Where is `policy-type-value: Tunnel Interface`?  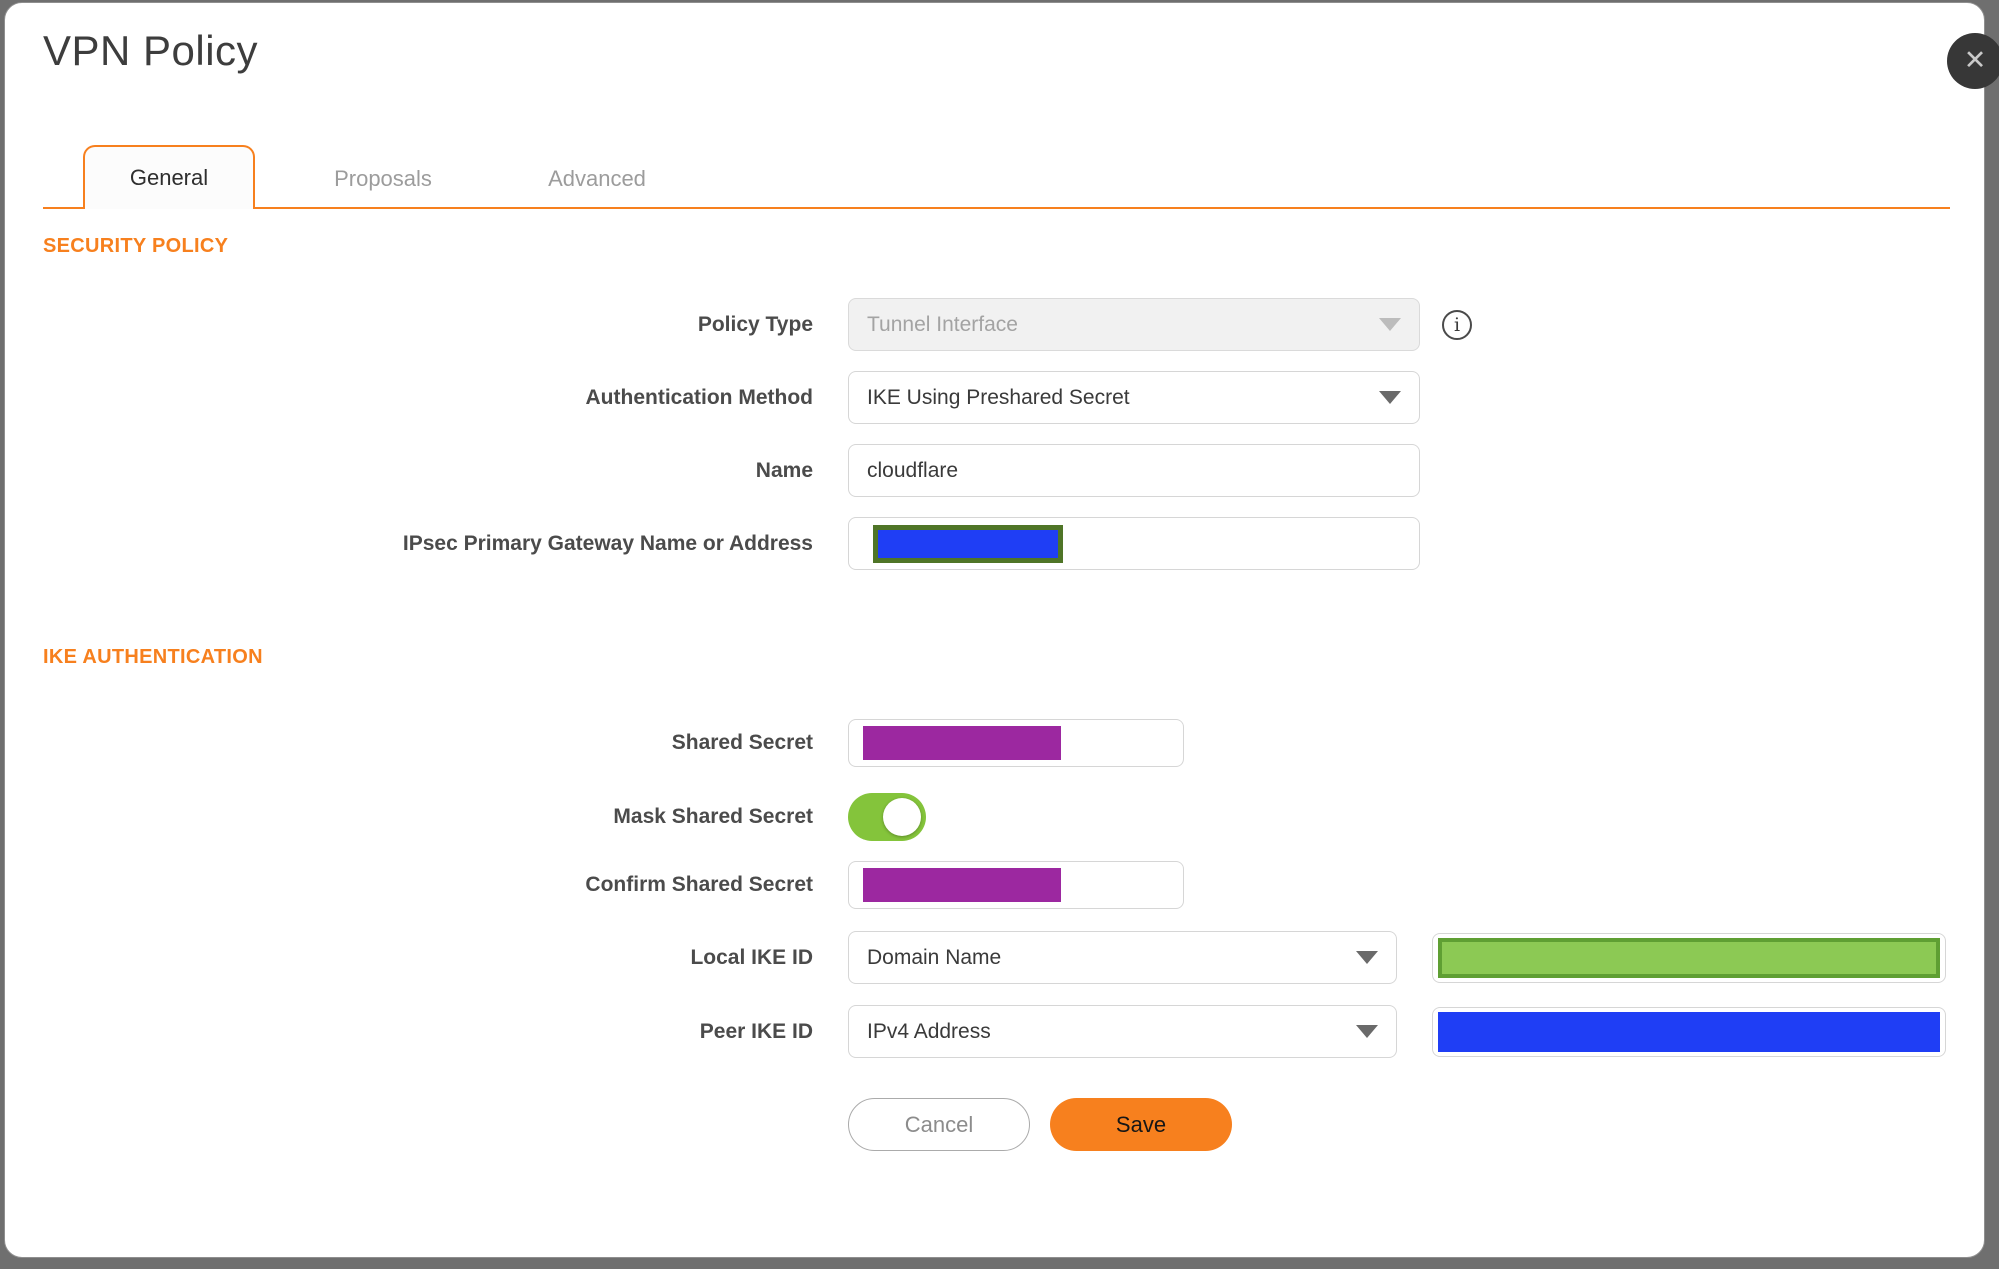
policy-type-value: Tunnel Interface is located at coordinates (942, 324).